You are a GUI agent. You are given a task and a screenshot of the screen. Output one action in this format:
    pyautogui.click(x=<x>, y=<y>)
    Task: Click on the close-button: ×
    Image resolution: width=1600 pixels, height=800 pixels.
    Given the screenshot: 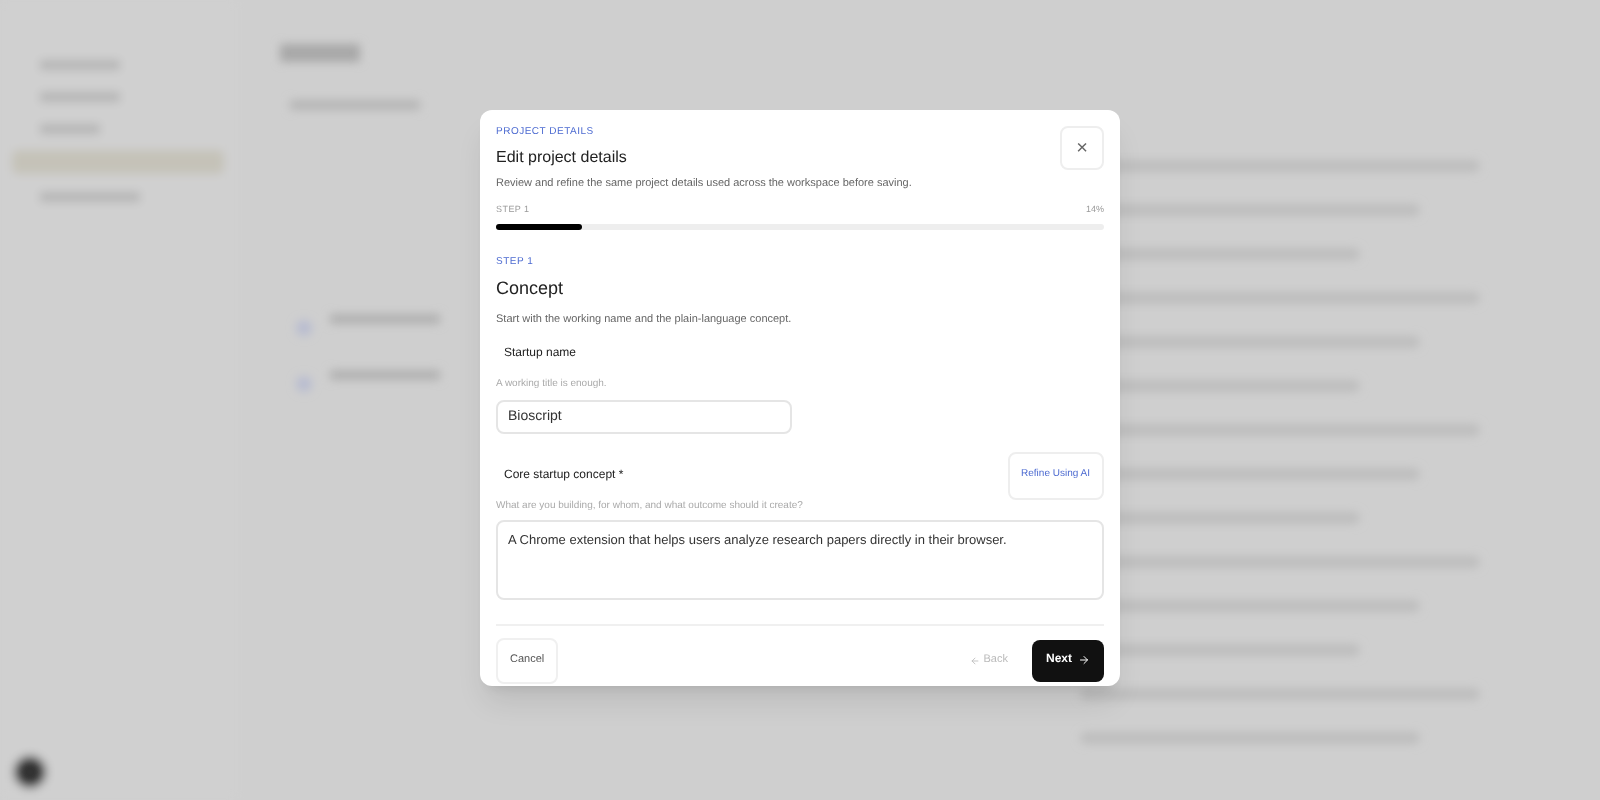 What is the action you would take?
    pyautogui.click(x=1082, y=148)
    